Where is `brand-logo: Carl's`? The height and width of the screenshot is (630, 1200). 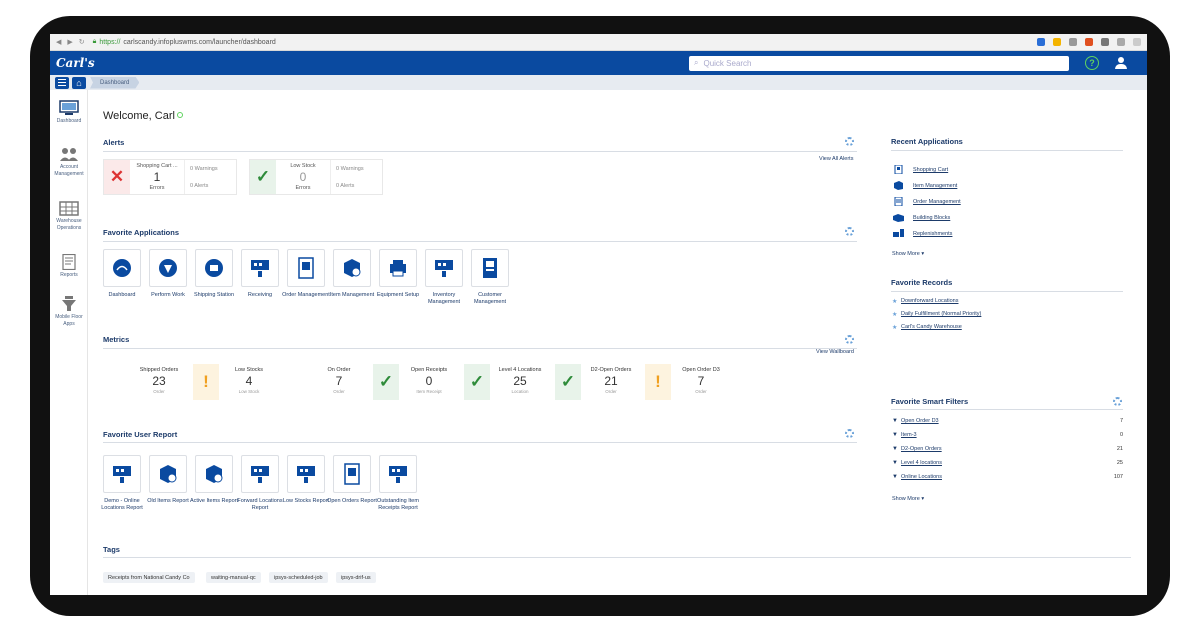
brand-logo: Carl's is located at coordinates (76, 63).